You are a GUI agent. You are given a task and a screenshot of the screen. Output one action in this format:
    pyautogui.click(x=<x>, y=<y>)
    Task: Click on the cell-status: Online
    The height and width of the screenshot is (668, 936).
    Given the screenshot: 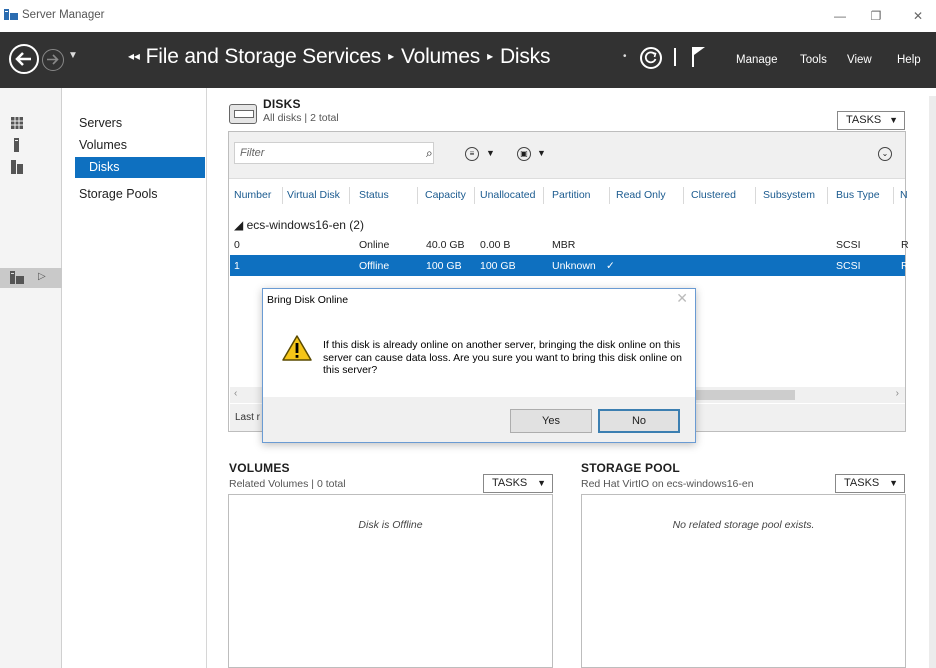 What is the action you would take?
    pyautogui.click(x=374, y=245)
    